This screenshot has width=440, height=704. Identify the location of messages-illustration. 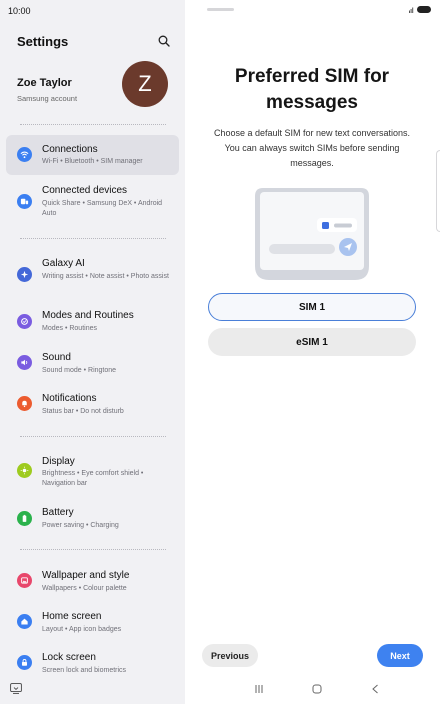
(312, 234).